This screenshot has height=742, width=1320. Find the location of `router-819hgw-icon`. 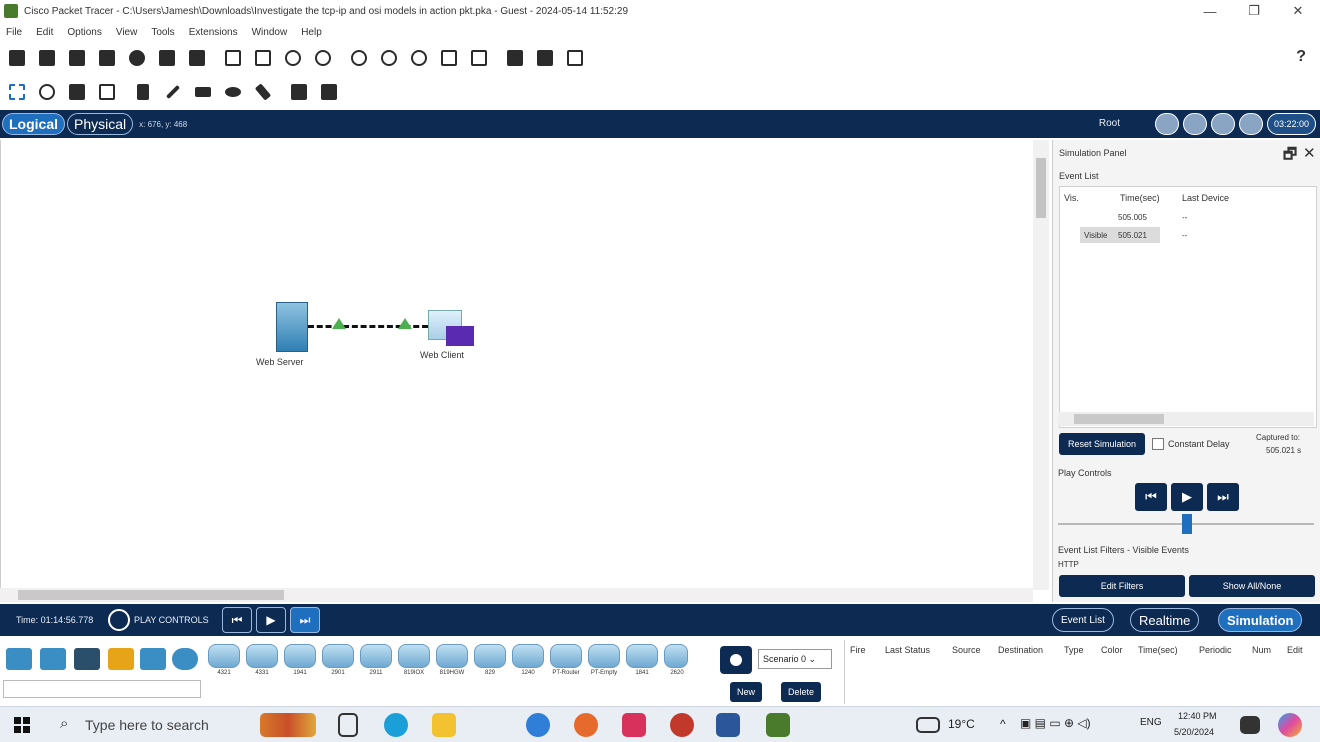

router-819hgw-icon is located at coordinates (452, 656).